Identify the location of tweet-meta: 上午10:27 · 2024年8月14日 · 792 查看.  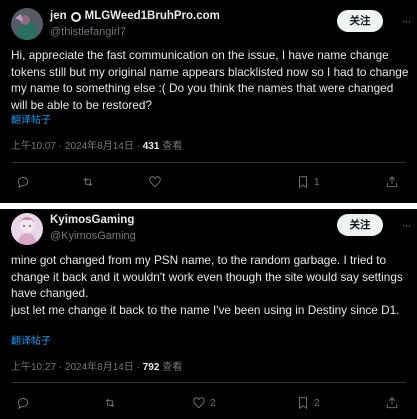
(96, 368).